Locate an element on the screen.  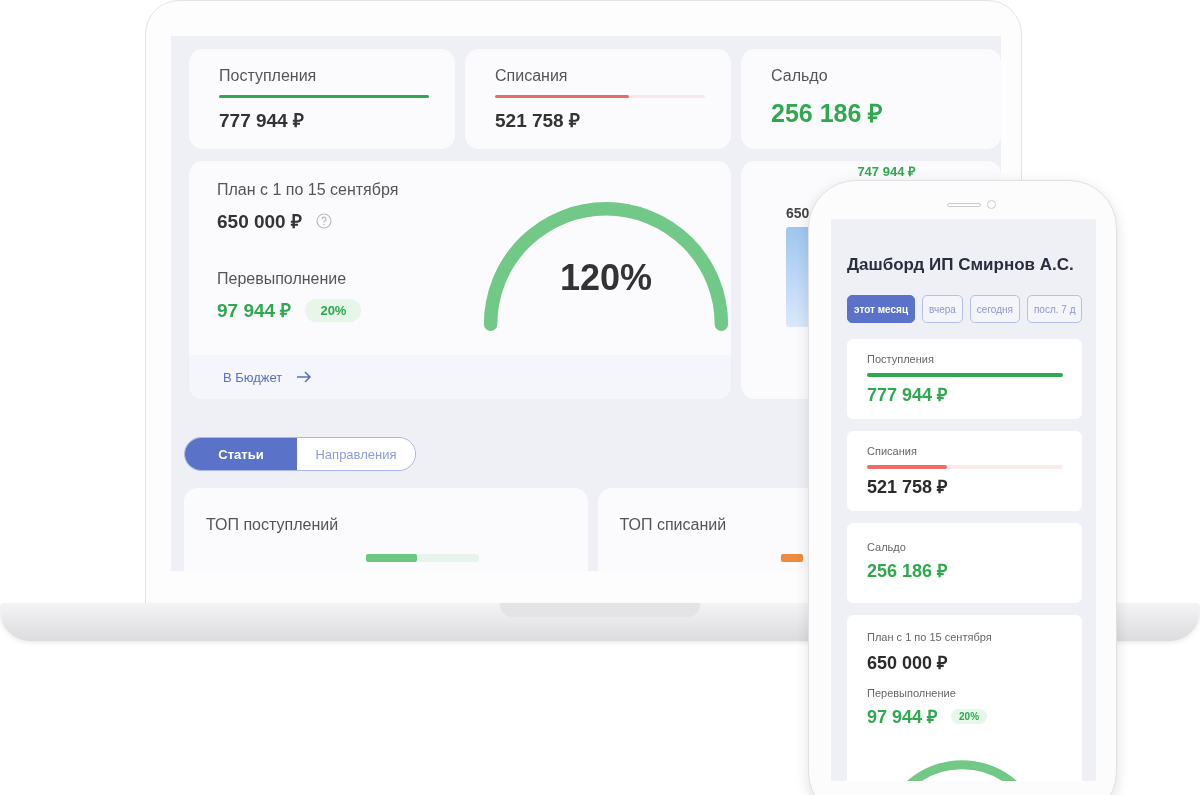
budget-link: В Бюджет is located at coordinates (253, 377).